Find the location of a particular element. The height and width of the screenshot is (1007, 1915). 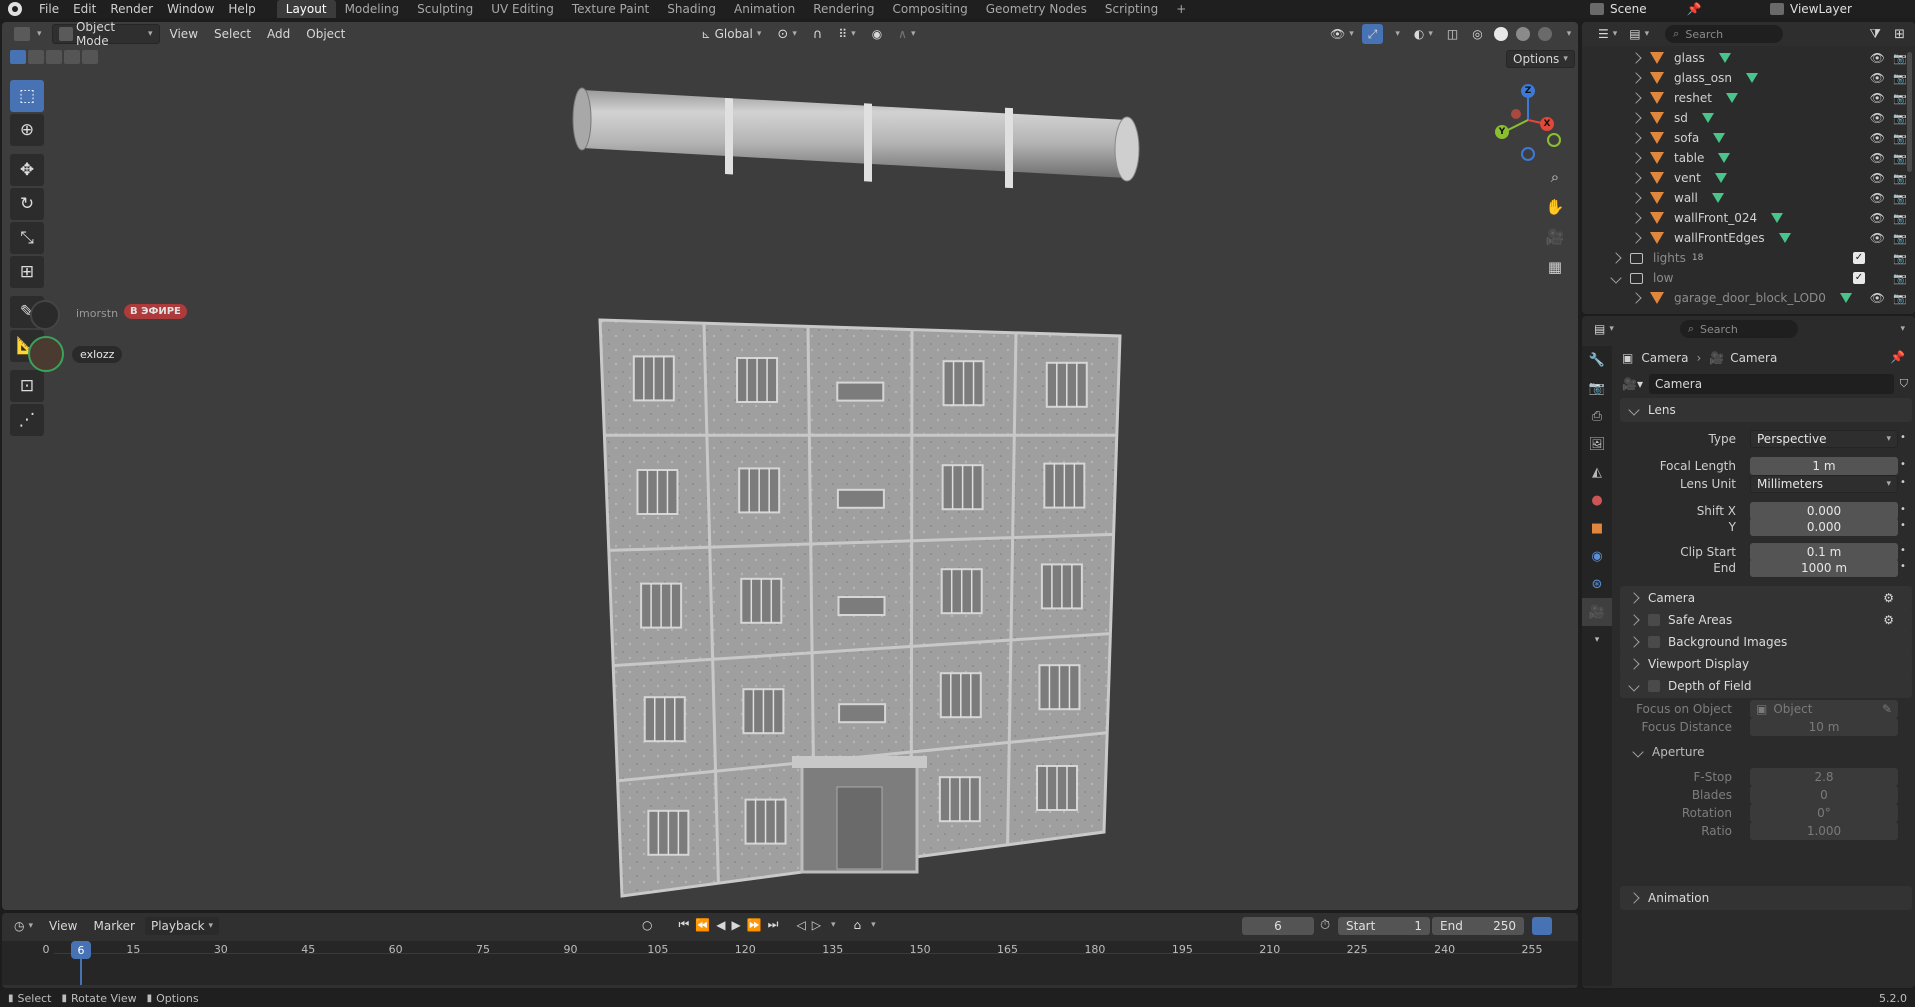

stopwatch-icon: ⏱ is located at coordinates (1325, 925).